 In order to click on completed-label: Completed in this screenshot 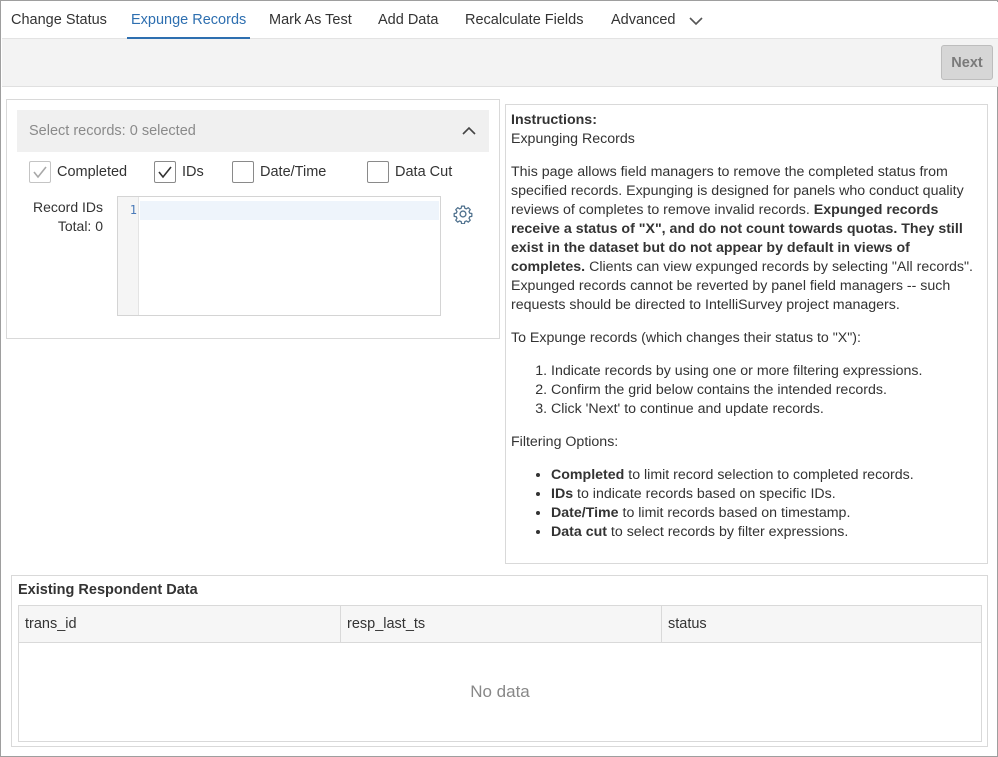, I will do `click(92, 172)`.